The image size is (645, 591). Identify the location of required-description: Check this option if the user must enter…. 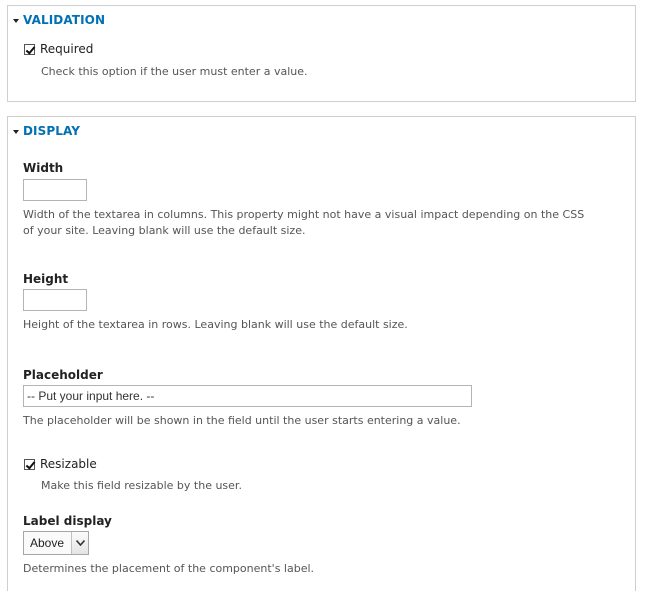
(174, 71).